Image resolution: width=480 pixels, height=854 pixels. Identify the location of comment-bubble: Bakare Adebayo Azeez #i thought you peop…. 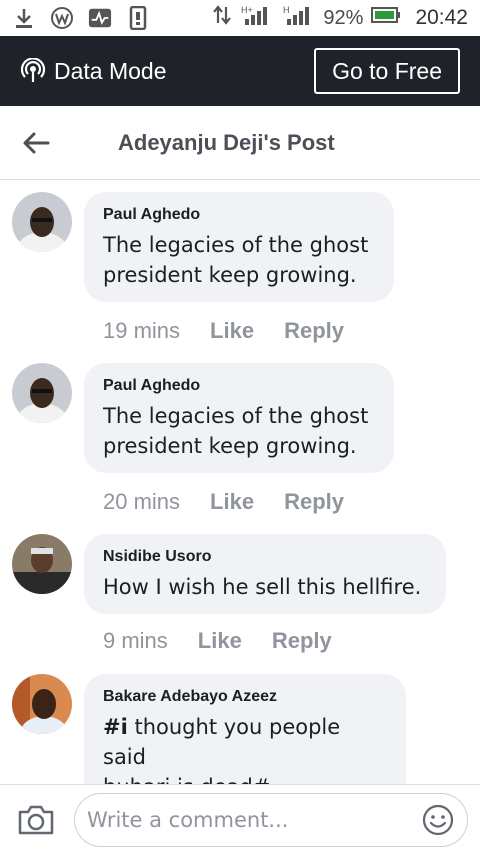
(245, 729).